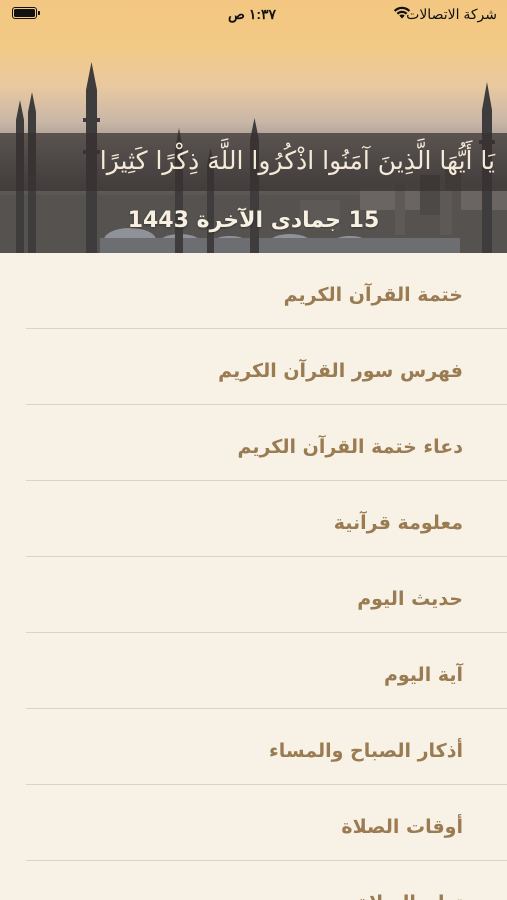  I want to click on menu-item-khatma-dua: دعاء ختمة القرآن الكريم, so click(253, 443).